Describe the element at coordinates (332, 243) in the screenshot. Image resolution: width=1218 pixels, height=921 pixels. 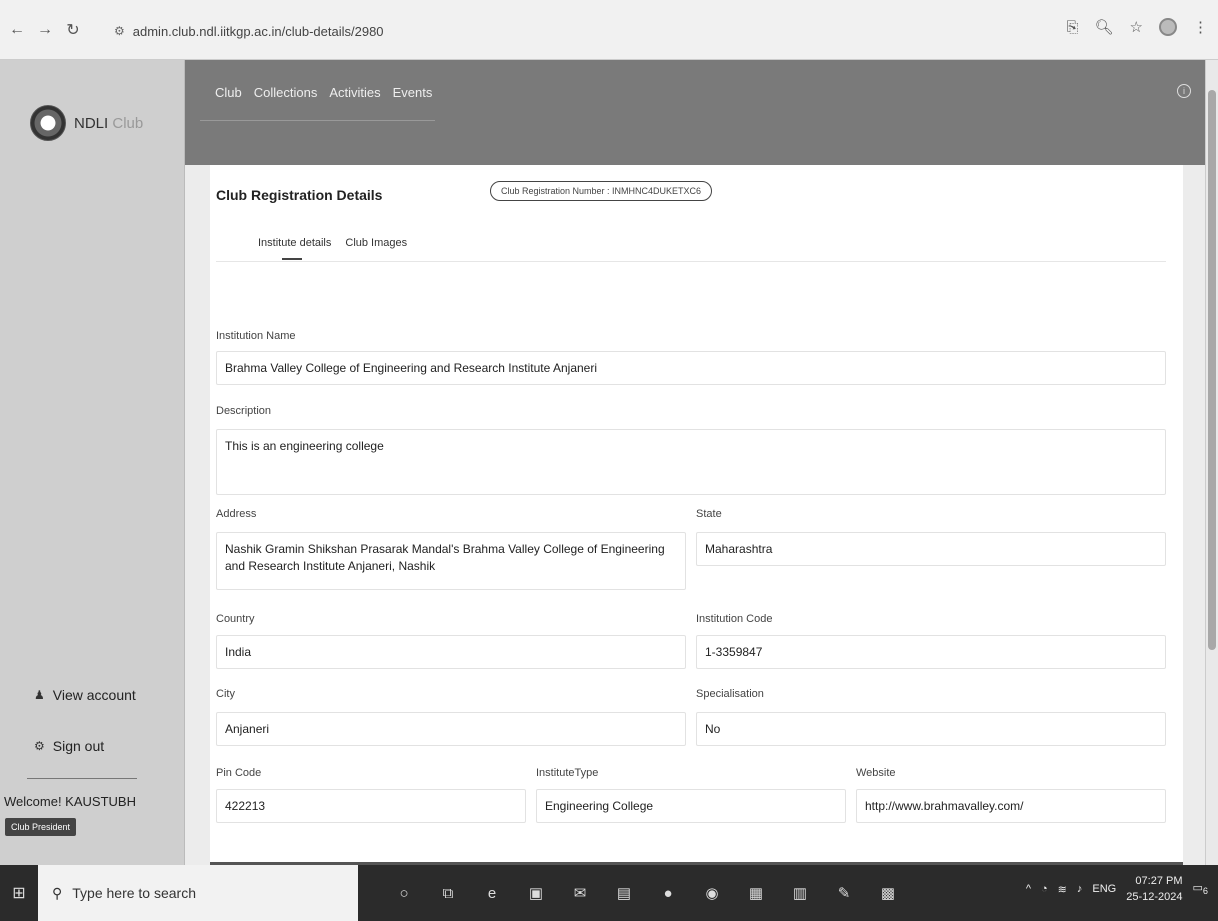
I see `tab-bar: Institute details Club Images` at that location.